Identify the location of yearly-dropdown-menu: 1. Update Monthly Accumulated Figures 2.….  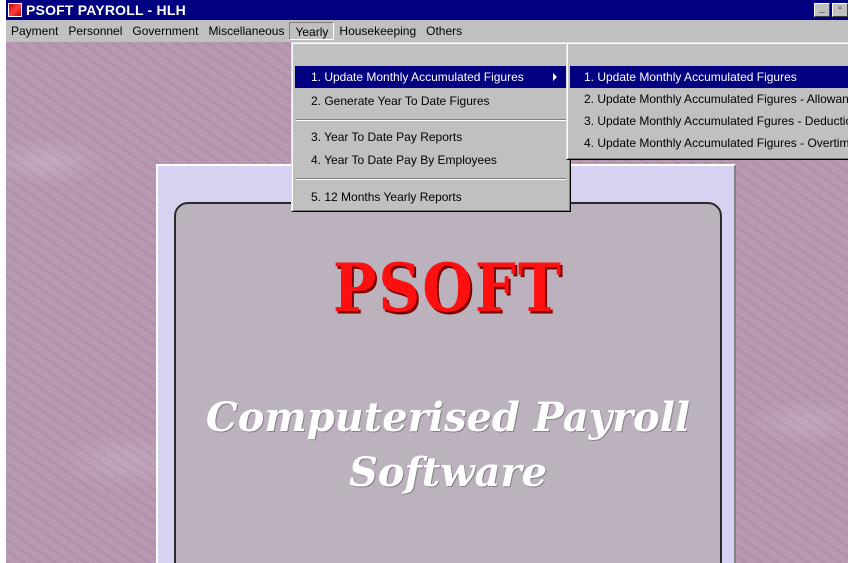
(431, 127).